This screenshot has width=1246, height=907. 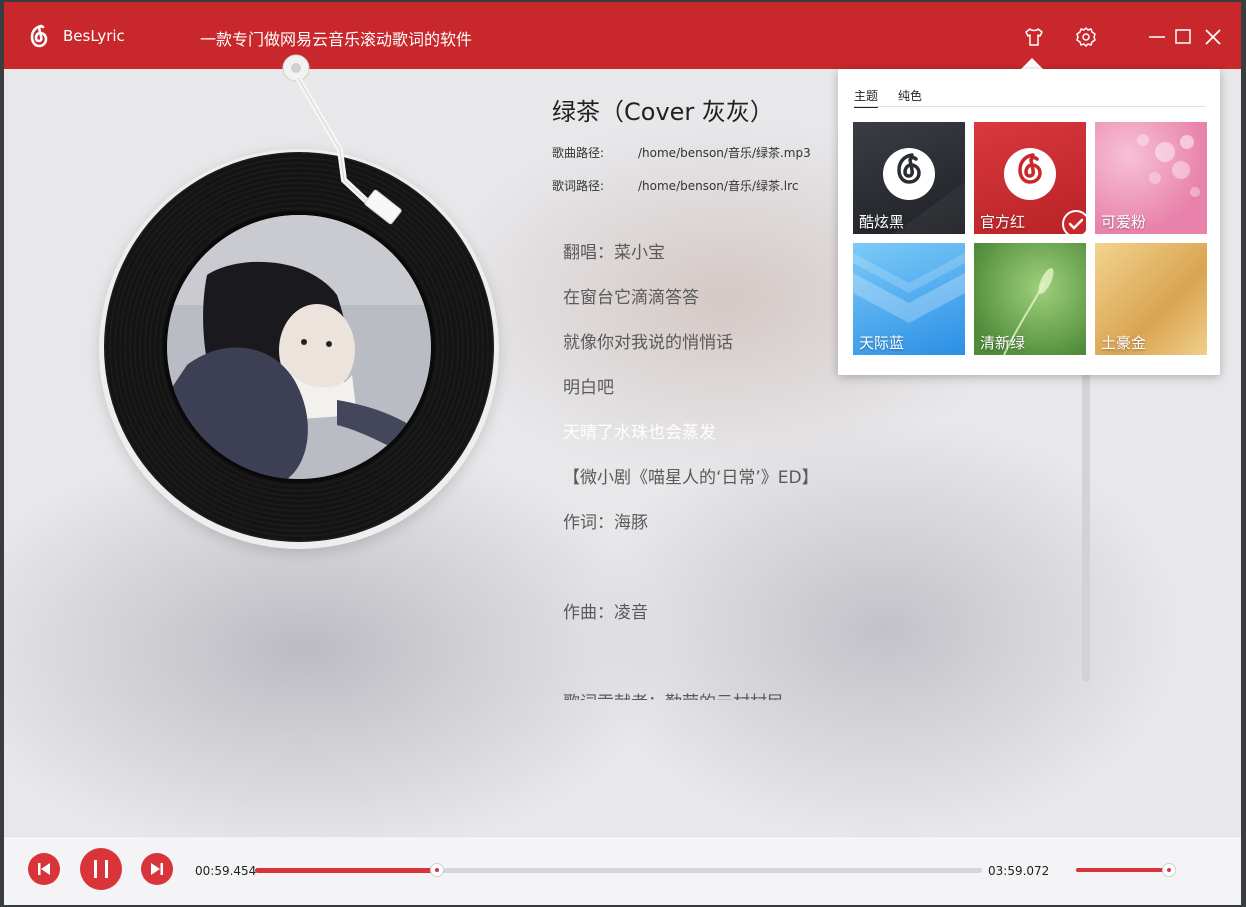 What do you see at coordinates (436, 870) in the screenshot?
I see `progress-handle` at bounding box center [436, 870].